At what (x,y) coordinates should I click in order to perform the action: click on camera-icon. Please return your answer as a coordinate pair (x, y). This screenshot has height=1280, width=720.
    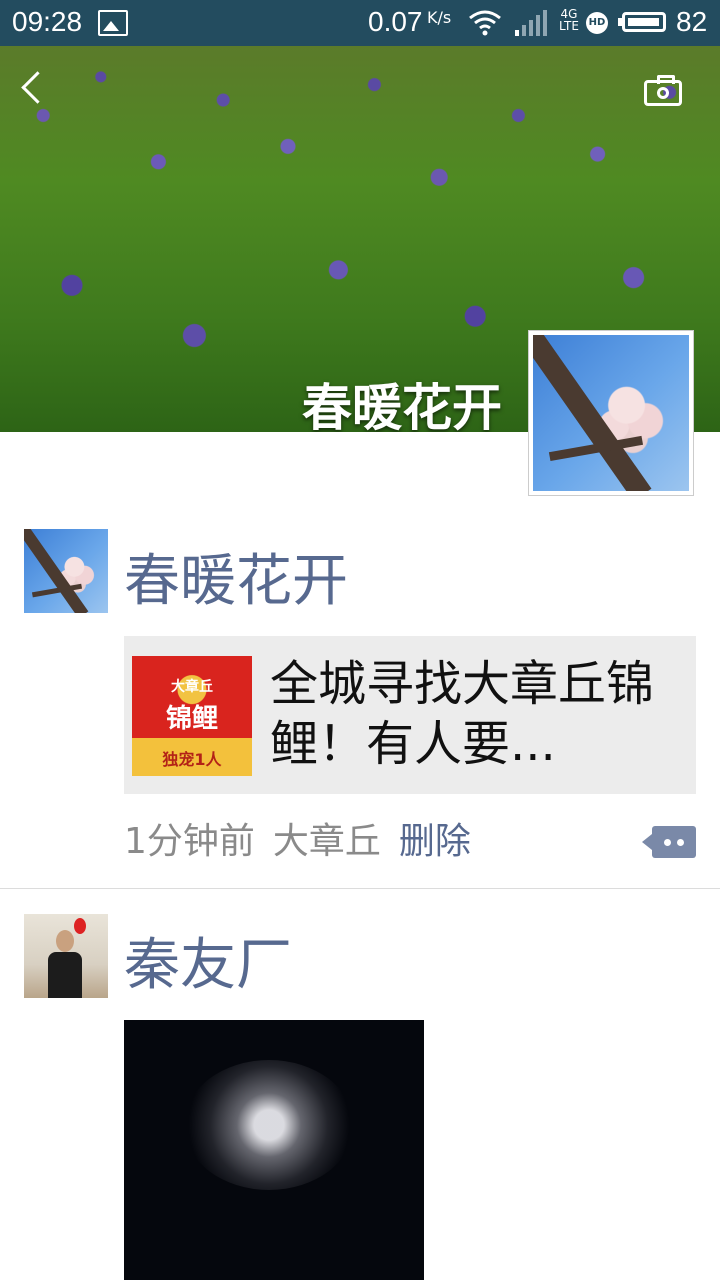
    Looking at the image, I should click on (663, 90).